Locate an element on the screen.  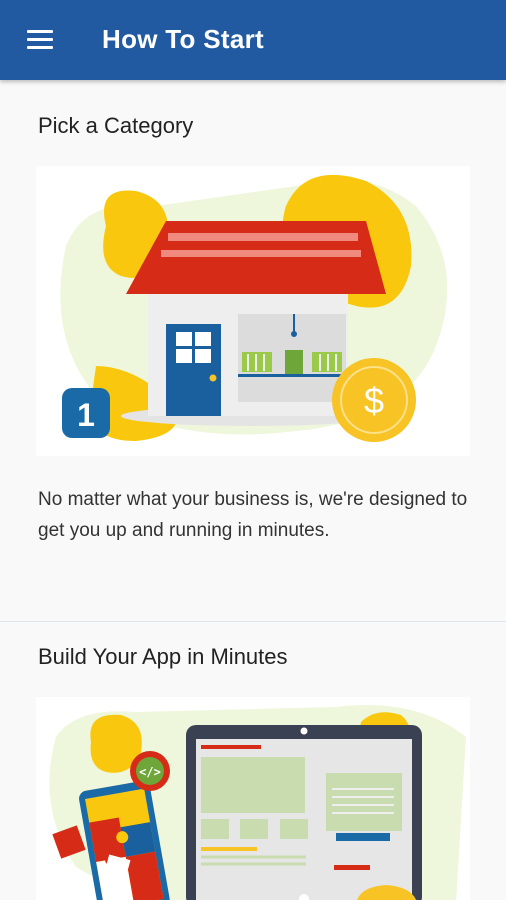
step-badge-label: 1 is located at coordinates (86, 415).